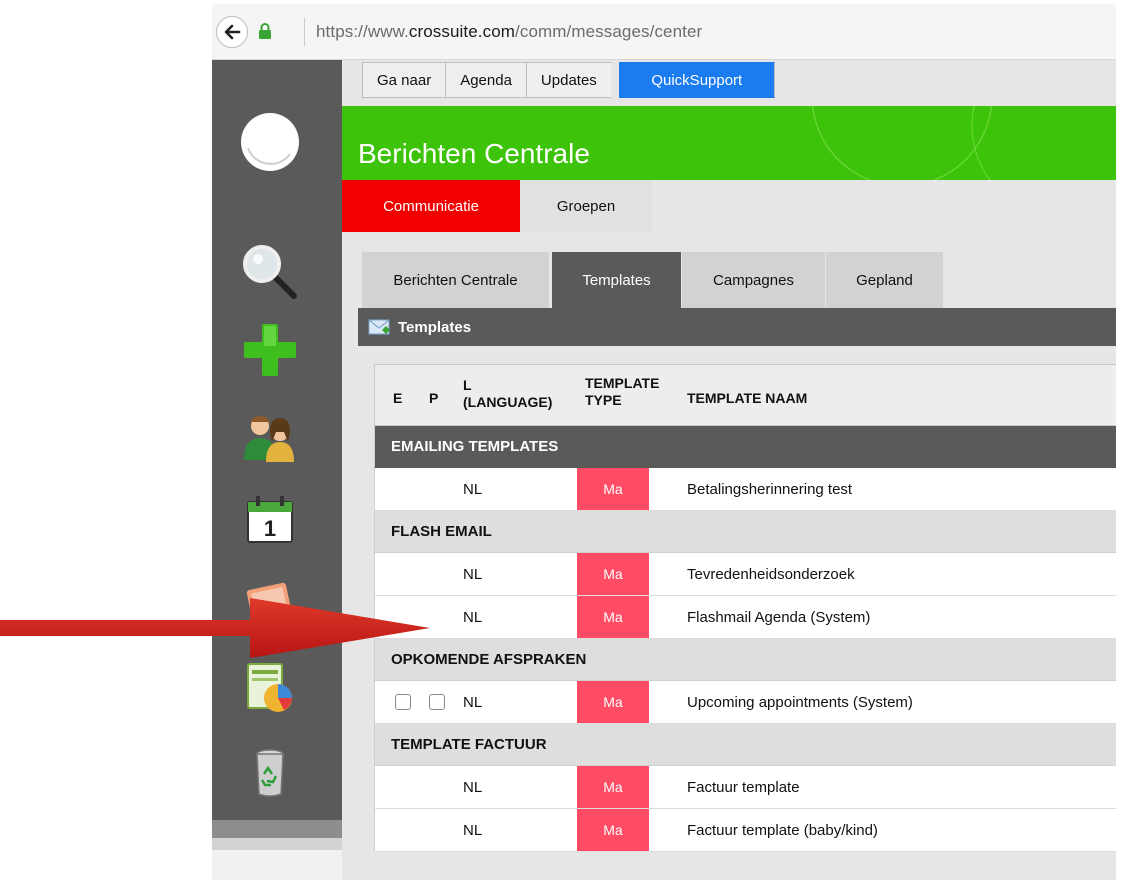  What do you see at coordinates (745, 447) in the screenshot?
I see `group-emailing-templates: EMAILING TEMPLATES` at bounding box center [745, 447].